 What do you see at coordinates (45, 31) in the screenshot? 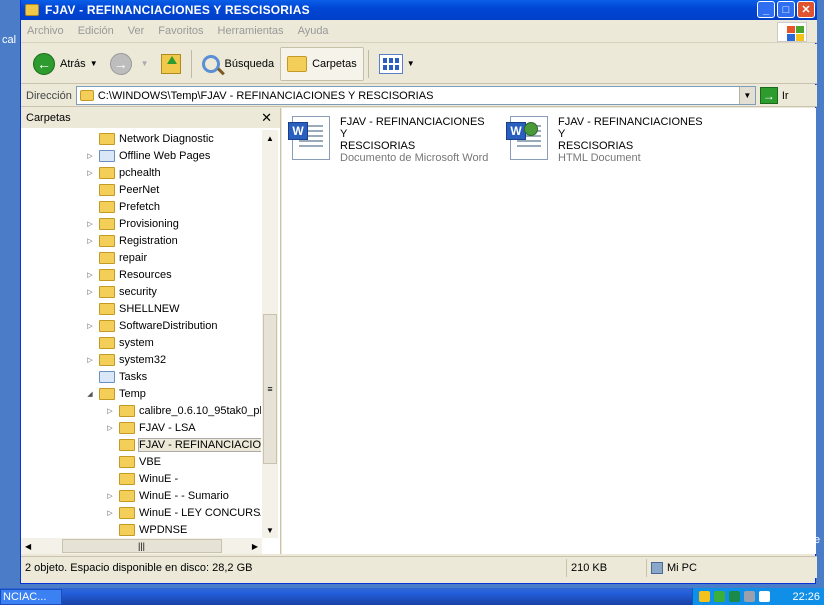
I see `menu-archivo: Archivo` at bounding box center [45, 31].